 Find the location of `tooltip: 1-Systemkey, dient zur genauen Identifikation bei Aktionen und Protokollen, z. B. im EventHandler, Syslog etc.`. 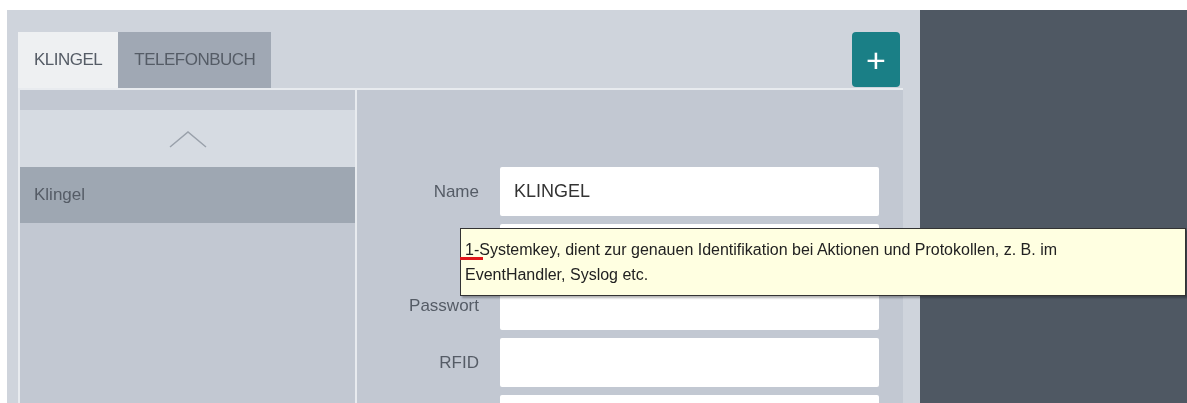

tooltip: 1-Systemkey, dient zur genauen Identifikation bei Aktionen und Protokollen, z. B. im EventHandler, Syslog etc. is located at coordinates (823, 262).